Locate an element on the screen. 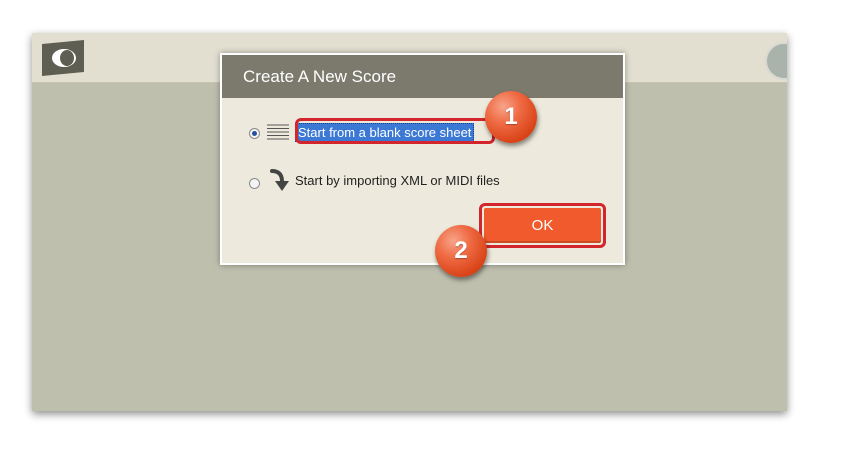 The image size is (844, 470). import-files-radio is located at coordinates (254, 183).